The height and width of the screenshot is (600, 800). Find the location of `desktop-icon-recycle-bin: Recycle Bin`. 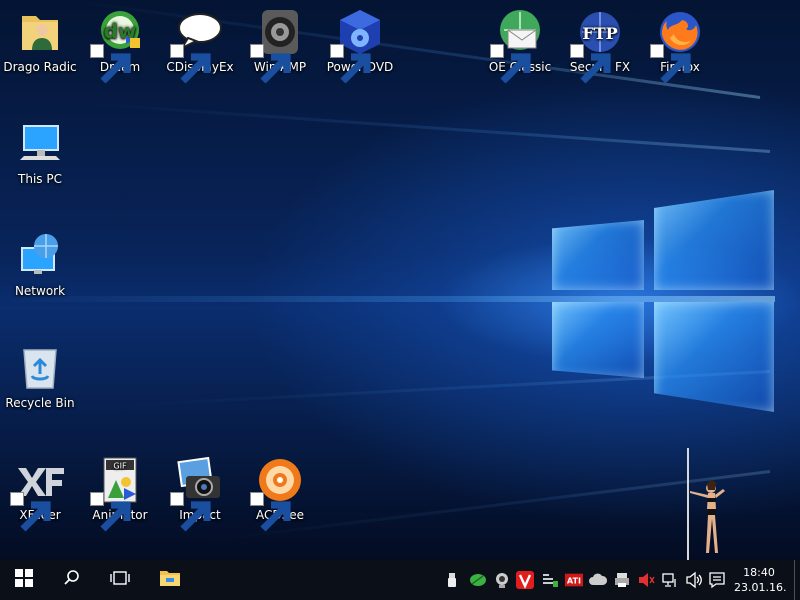

desktop-icon-recycle-bin: Recycle Bin is located at coordinates (40, 374).